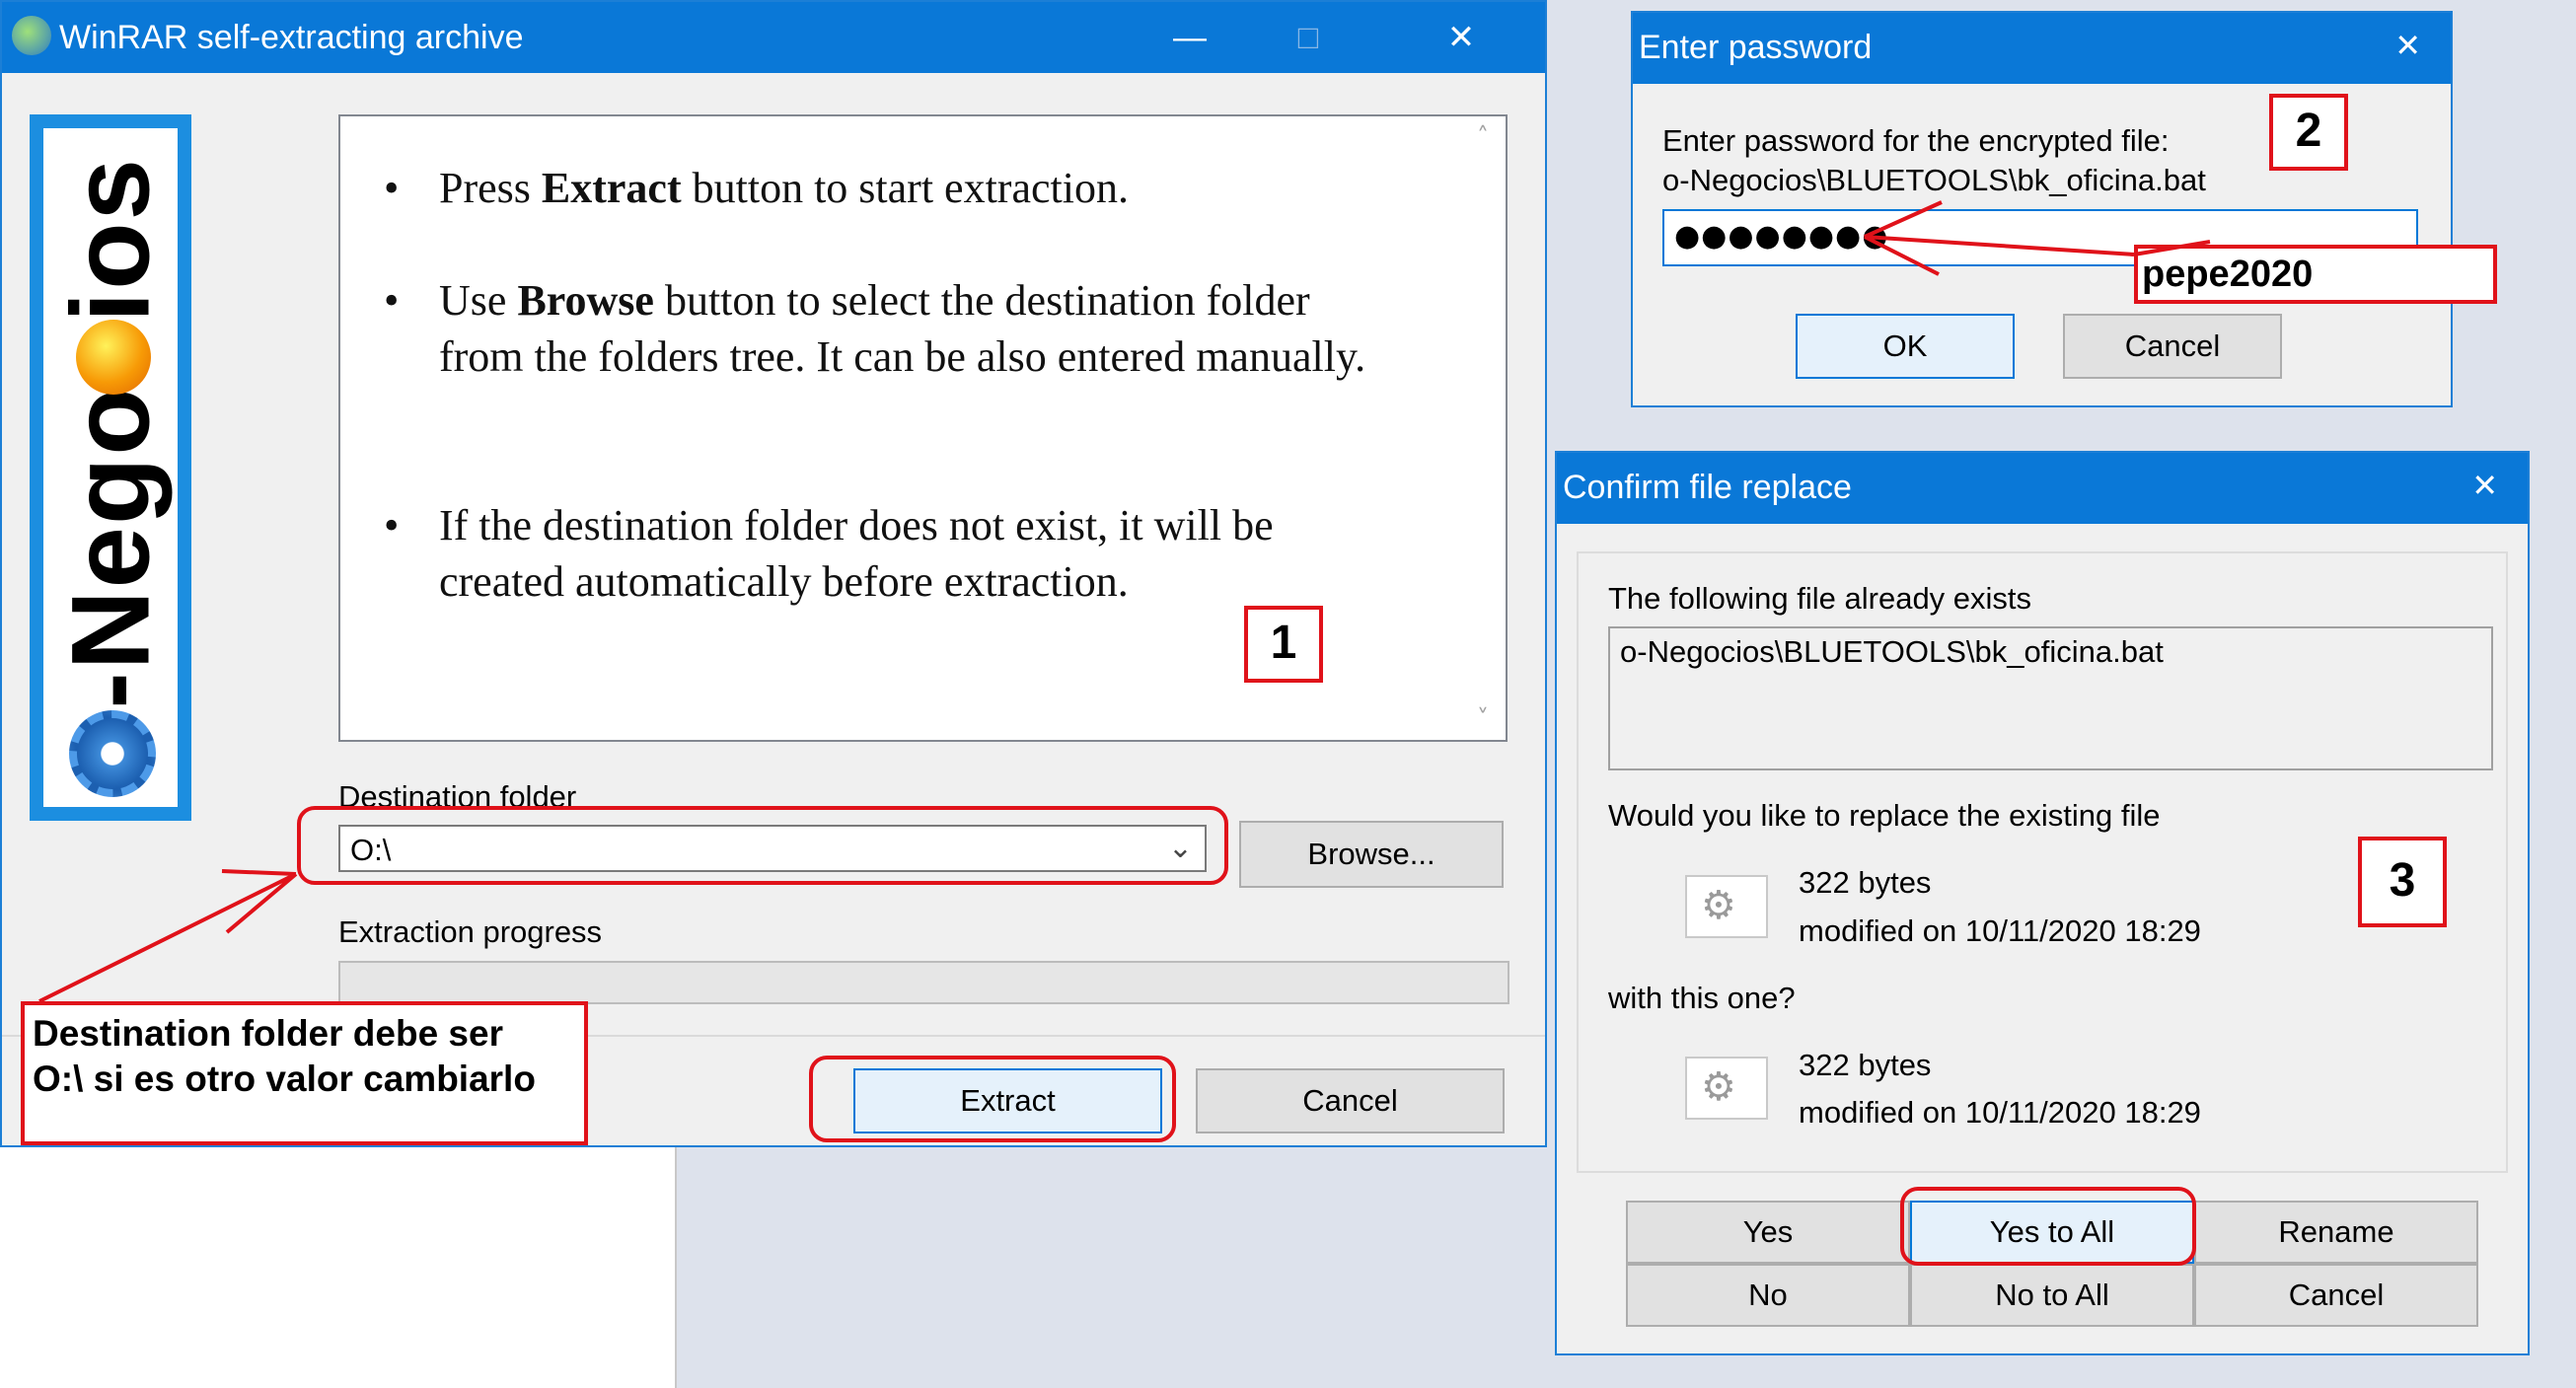  What do you see at coordinates (2037, 238) in the screenshot?
I see `password-arrow` at bounding box center [2037, 238].